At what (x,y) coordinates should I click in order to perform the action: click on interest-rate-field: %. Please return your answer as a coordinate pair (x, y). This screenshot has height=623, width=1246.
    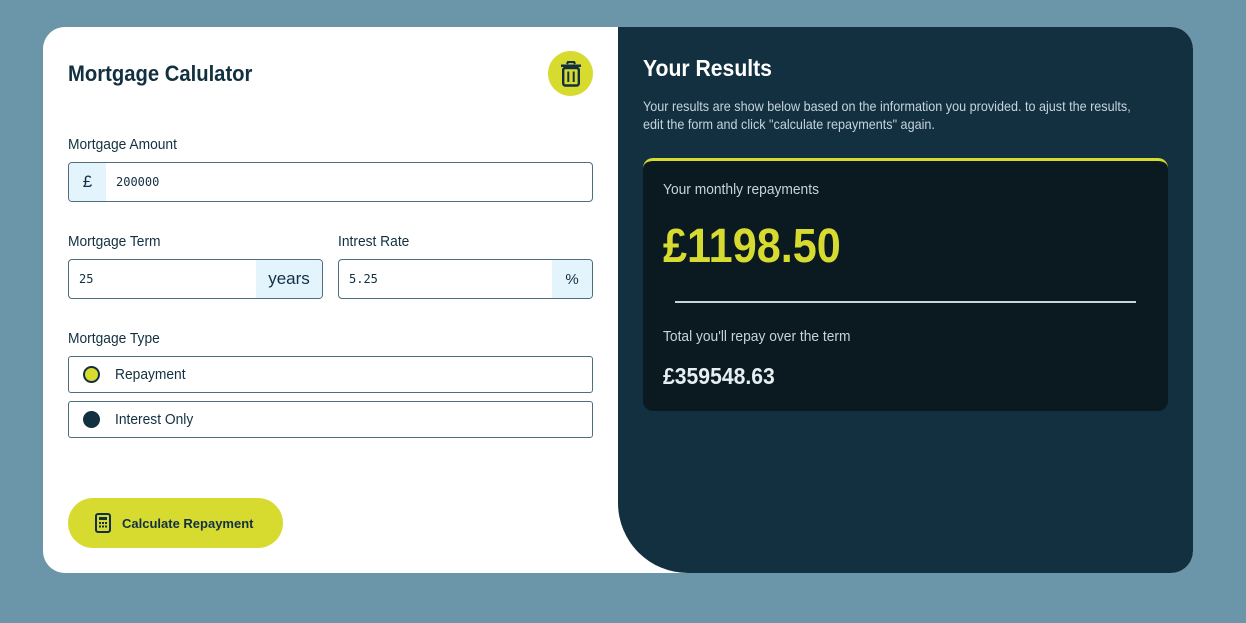
    Looking at the image, I should click on (465, 279).